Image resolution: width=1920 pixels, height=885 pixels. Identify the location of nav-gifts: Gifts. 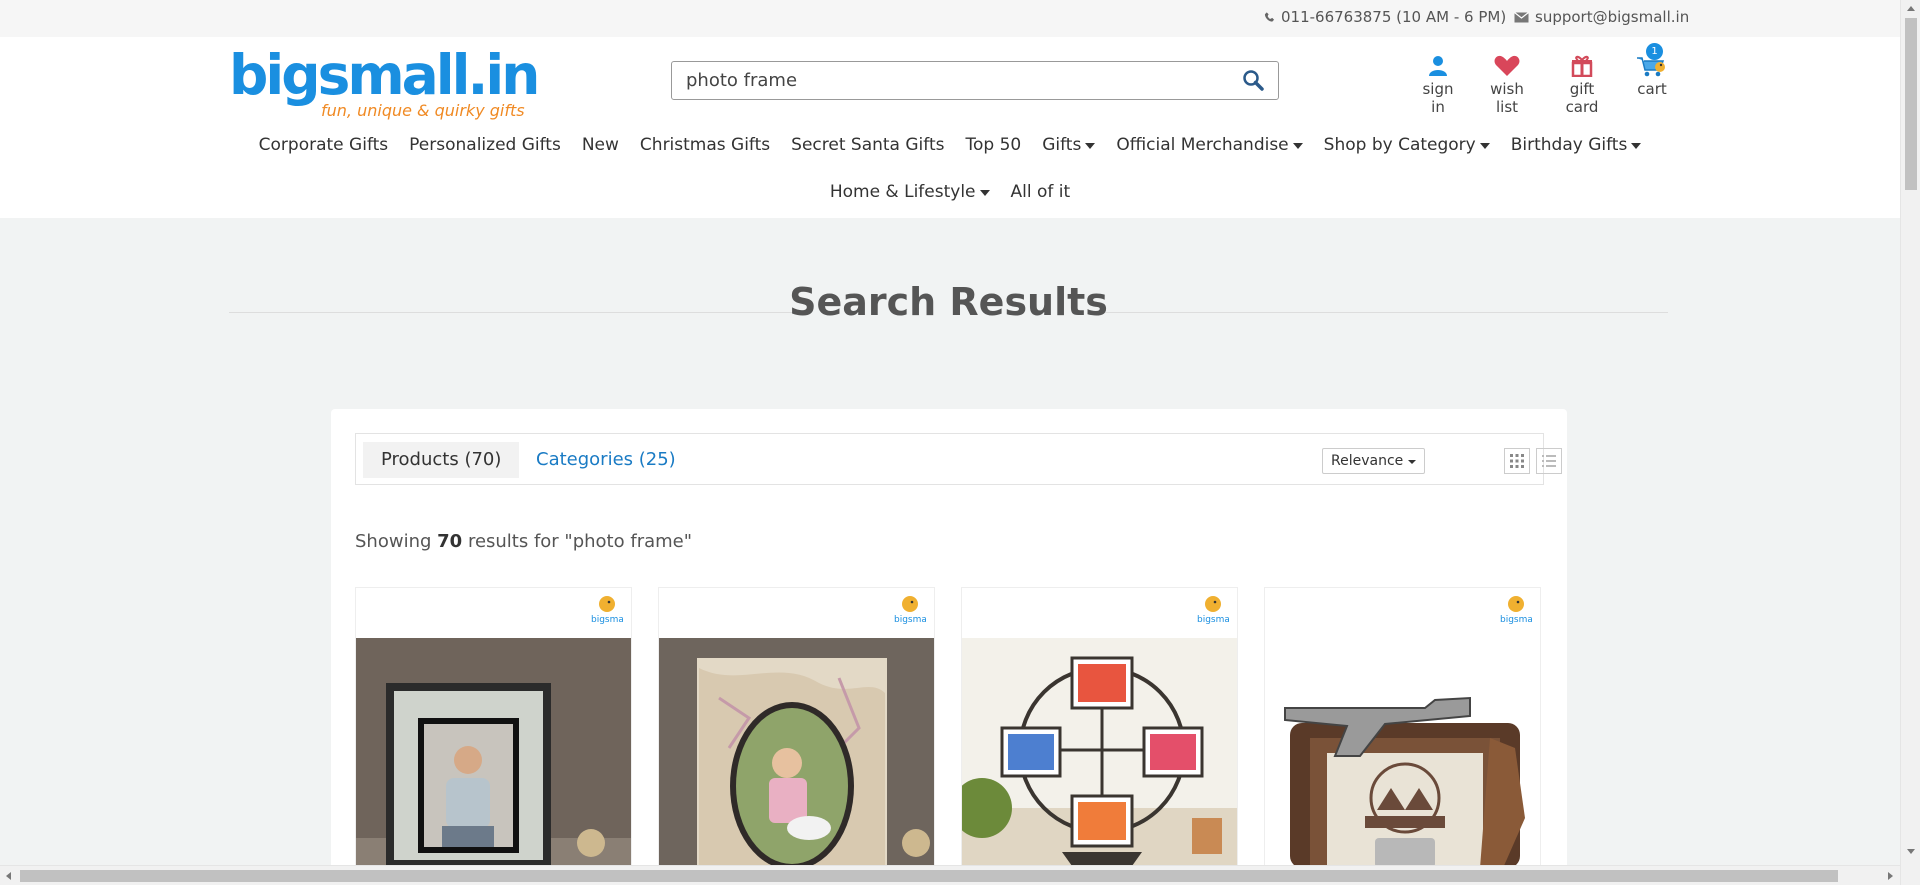
(1069, 145).